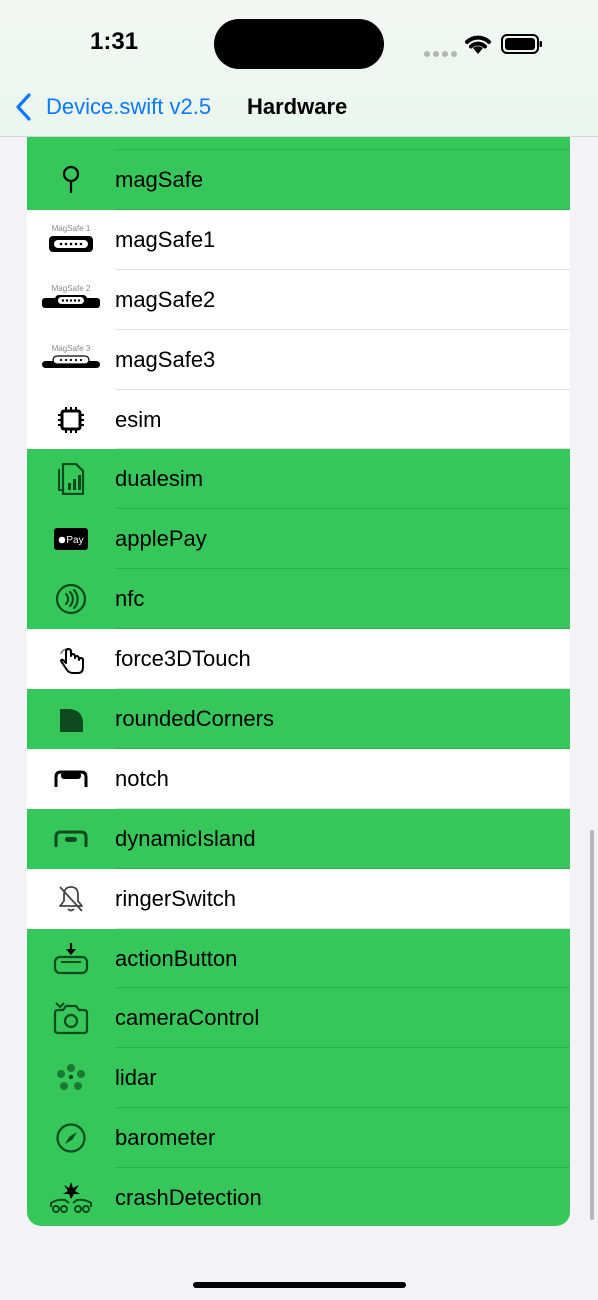 This screenshot has height=1300, width=598. I want to click on camera-icon, so click(71, 1018).